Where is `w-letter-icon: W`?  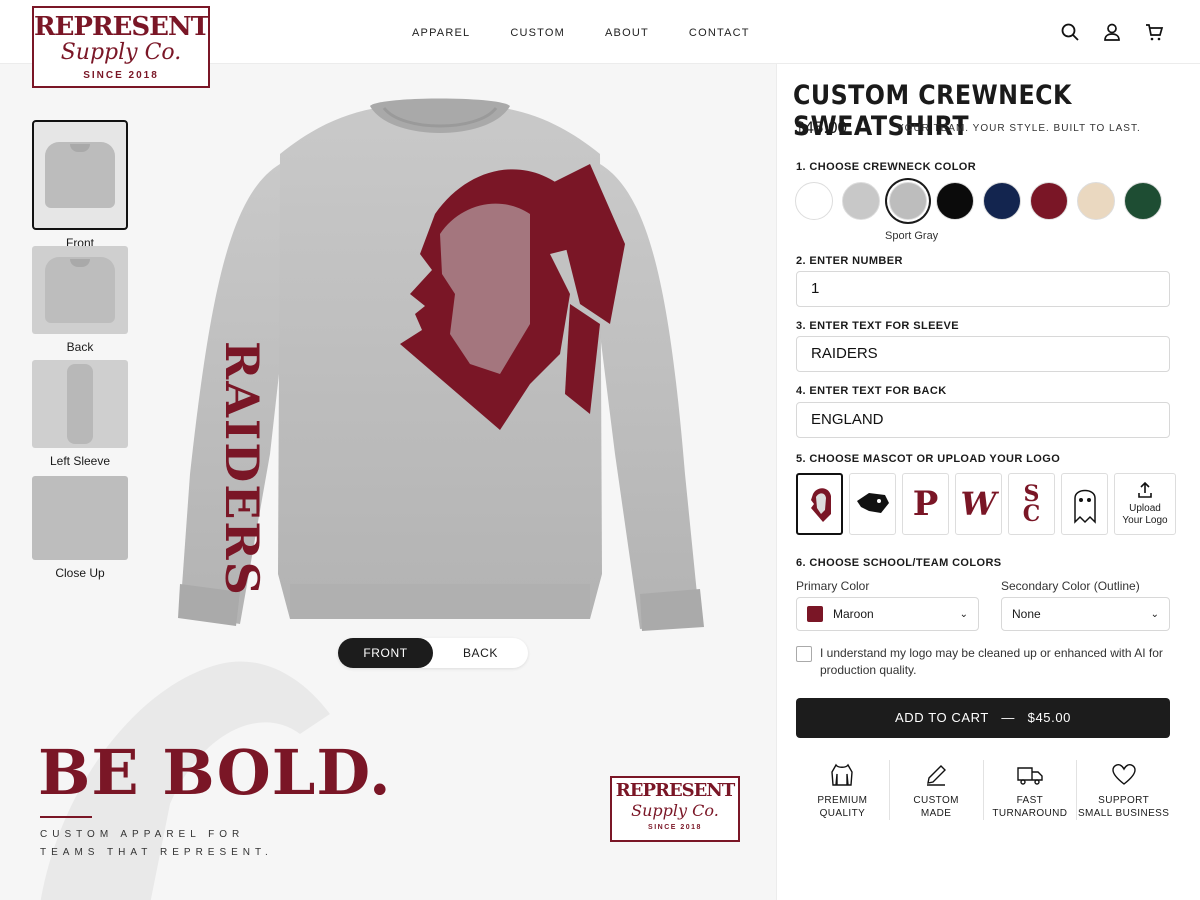 w-letter-icon: W is located at coordinates (978, 504).